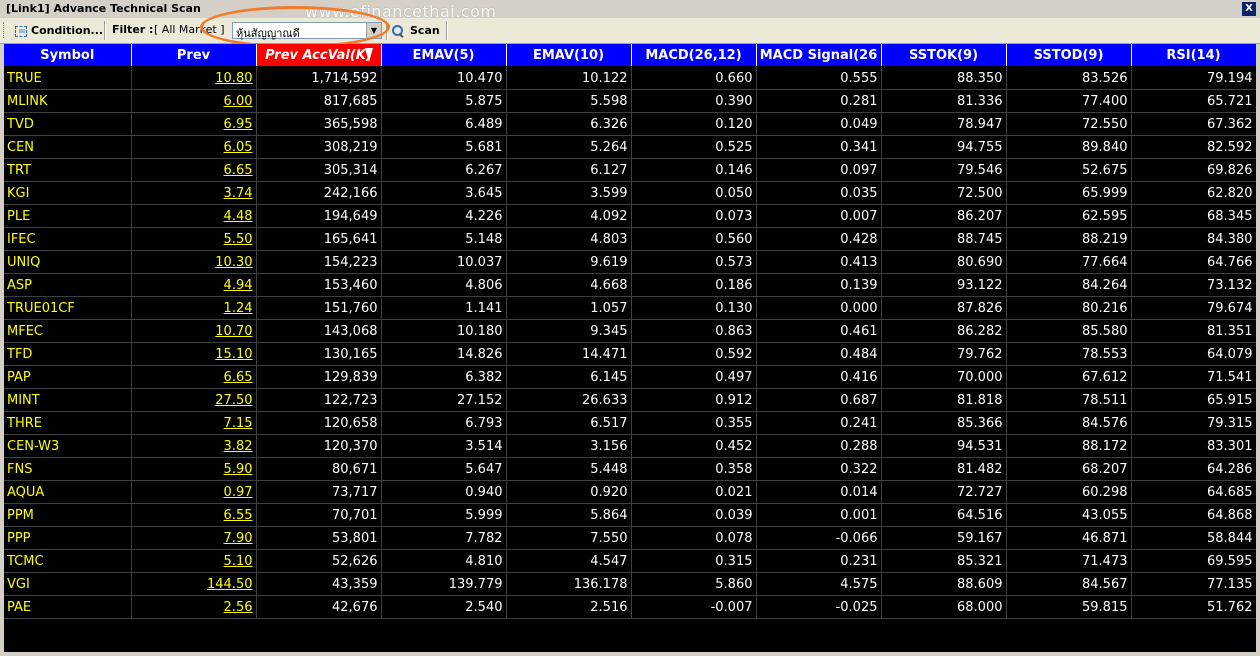 The height and width of the screenshot is (656, 1260). I want to click on symbol-cell: VGI, so click(68, 584).